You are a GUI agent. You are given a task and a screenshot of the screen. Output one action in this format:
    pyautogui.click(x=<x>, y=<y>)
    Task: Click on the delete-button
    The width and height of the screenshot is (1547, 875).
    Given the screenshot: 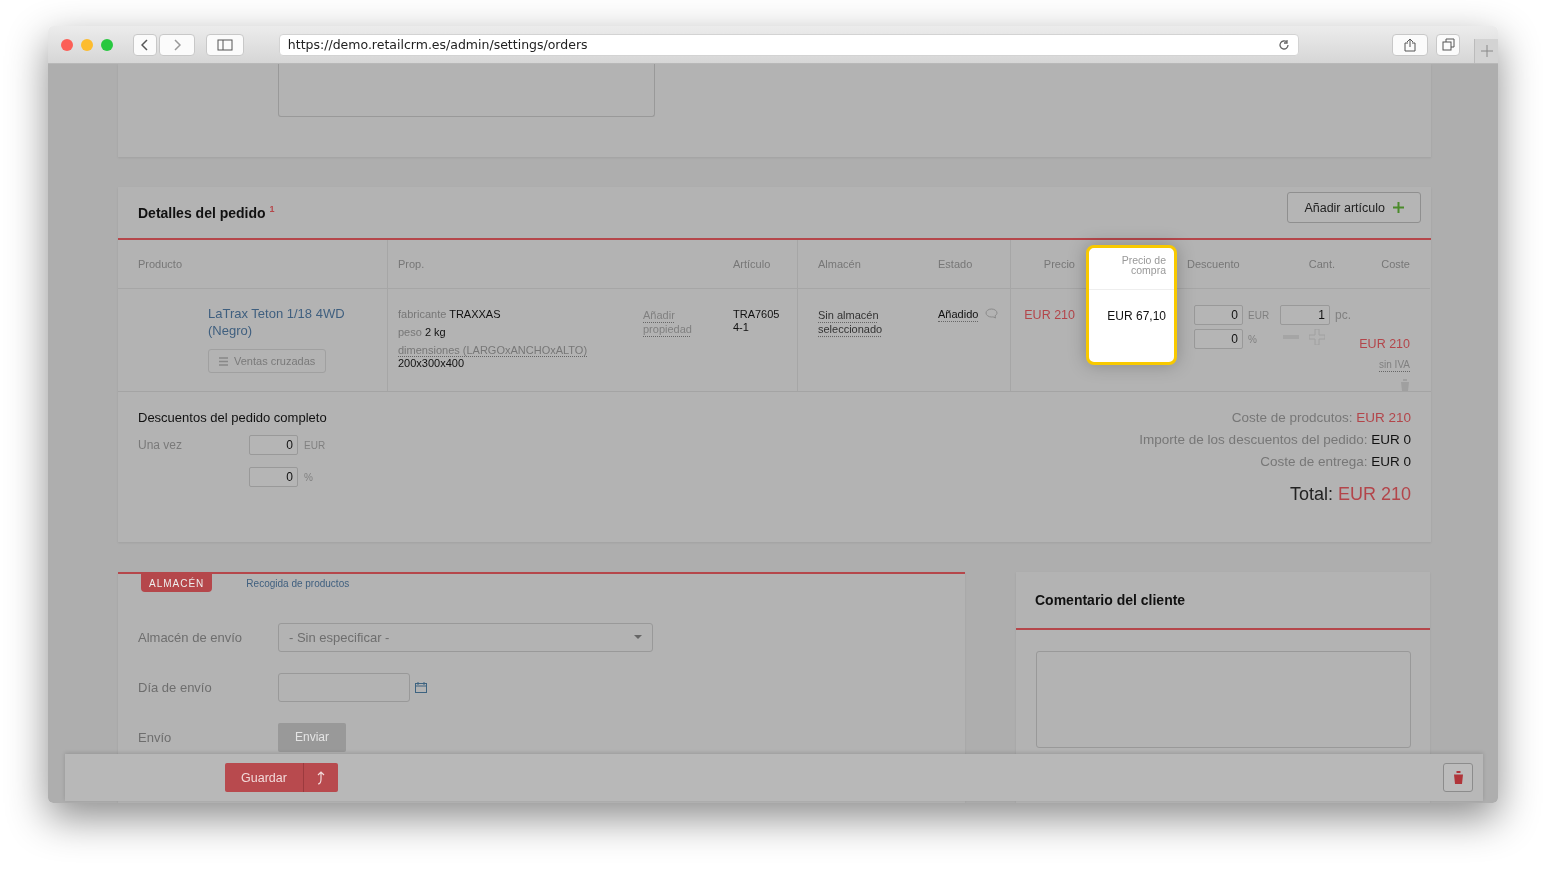 What is the action you would take?
    pyautogui.click(x=1458, y=777)
    